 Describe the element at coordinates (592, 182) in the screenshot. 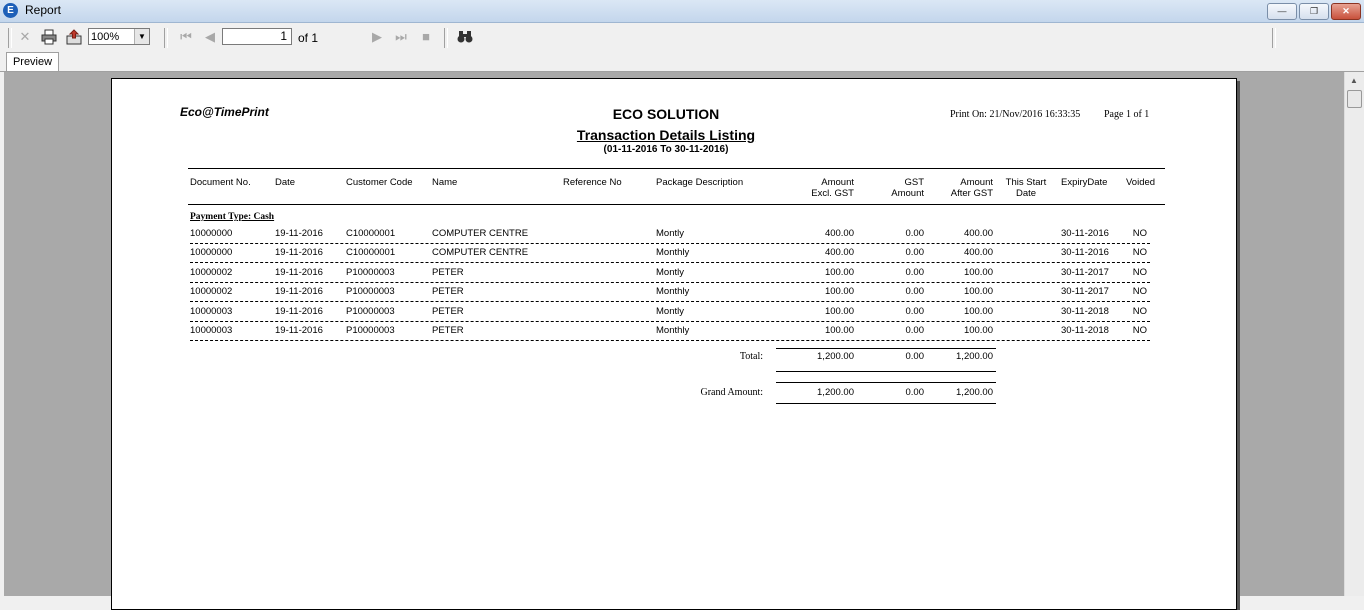

I see `column-header-reference-no: Reference No` at that location.